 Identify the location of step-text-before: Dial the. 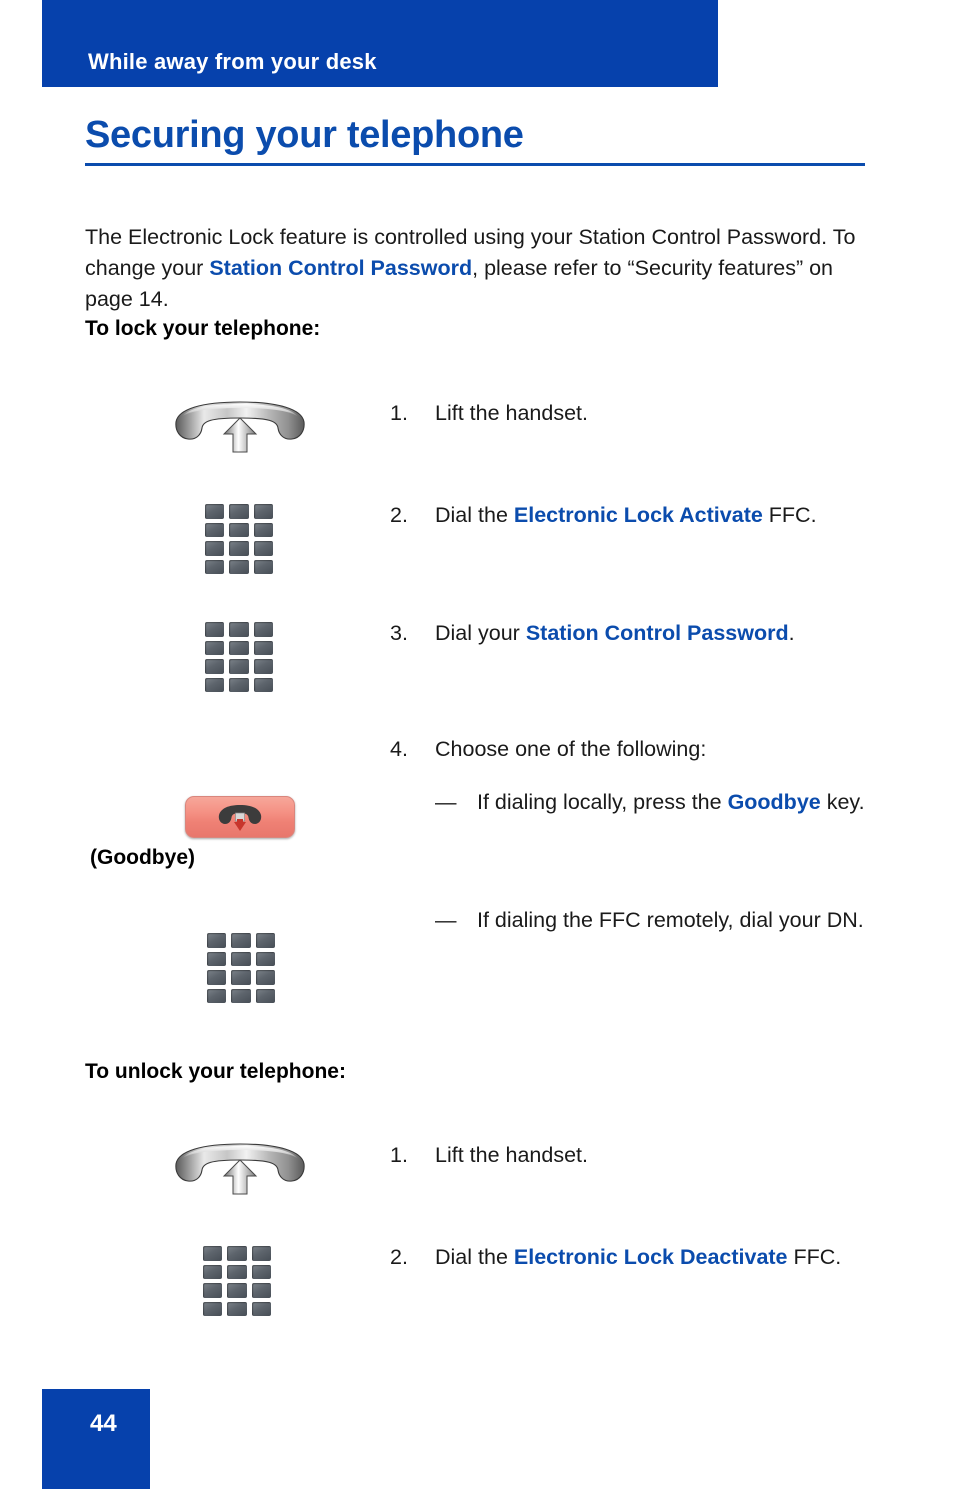
(474, 515).